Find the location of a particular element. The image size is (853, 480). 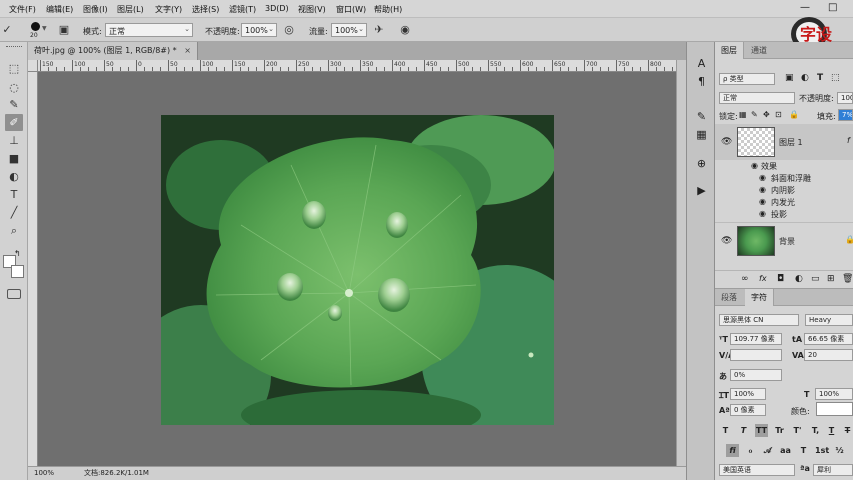

tab-channels: 通道 is located at coordinates (759, 50).